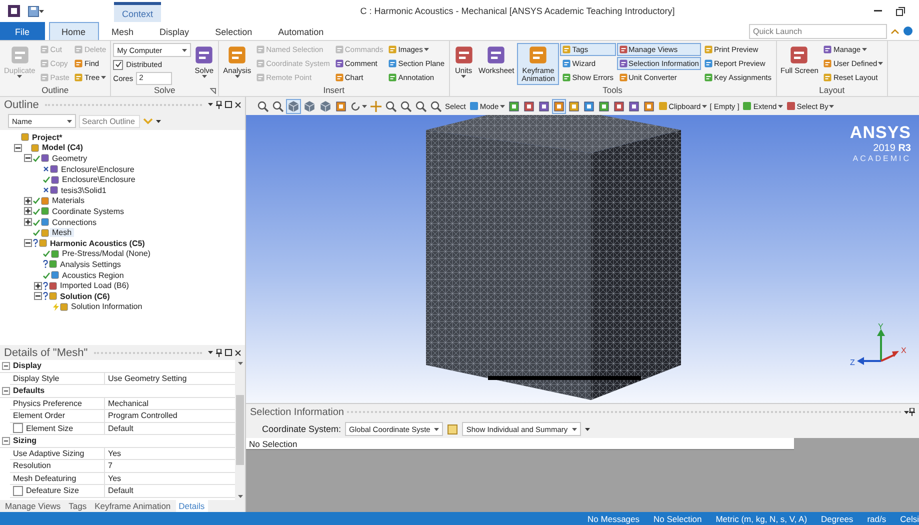 The width and height of the screenshot is (919, 525). What do you see at coordinates (106, 307) in the screenshot?
I see `tree-item: Solution Information` at bounding box center [106, 307].